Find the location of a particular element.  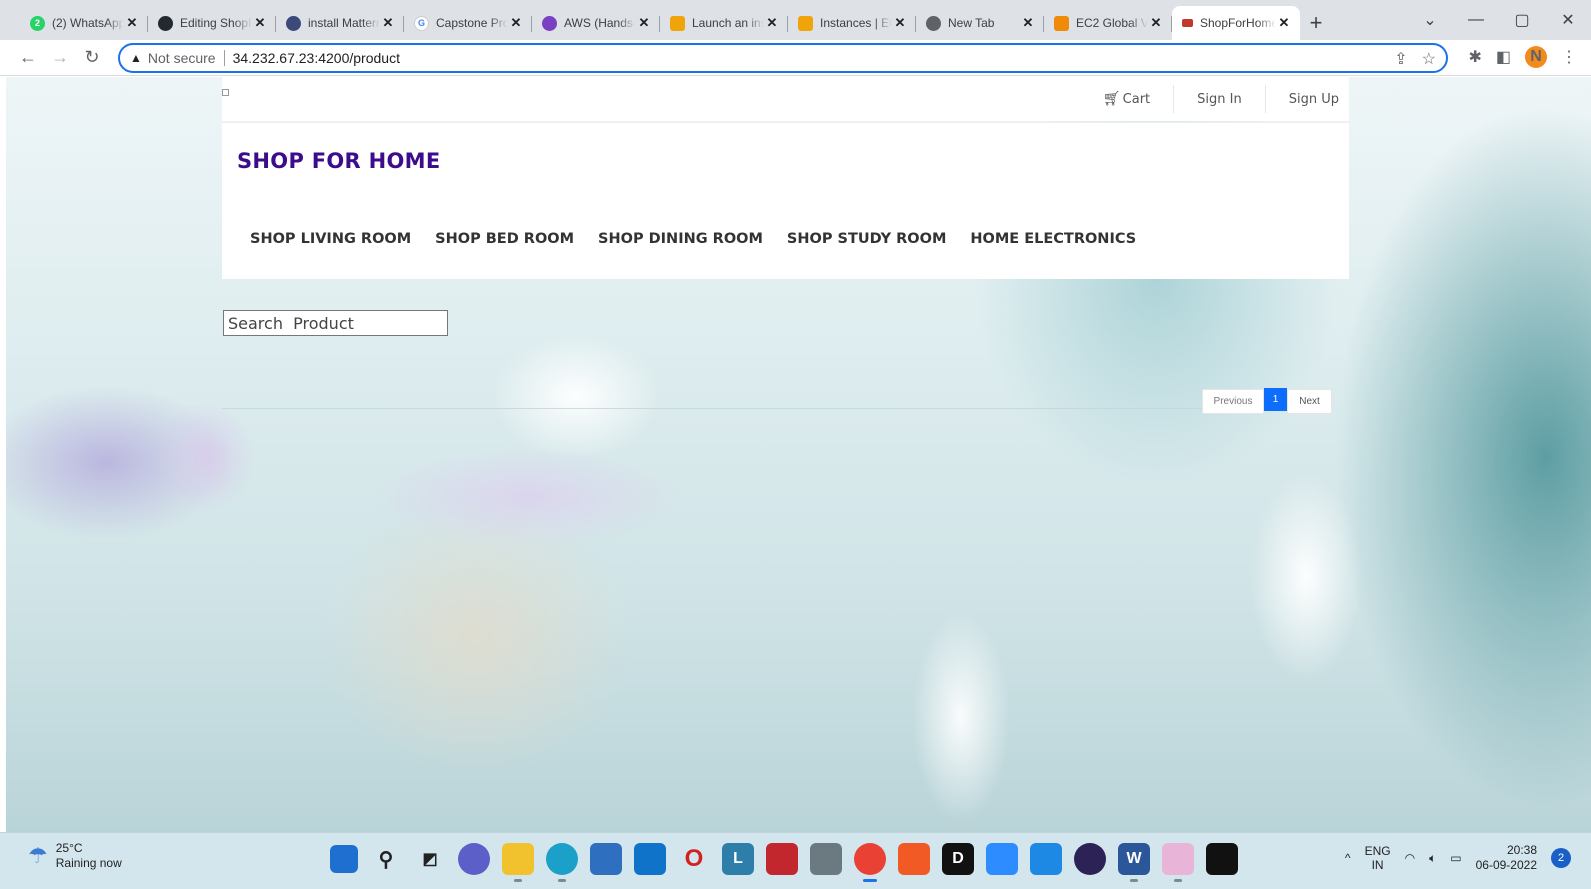

brand-logo-text: SHOP FOR HOME is located at coordinates (339, 161).